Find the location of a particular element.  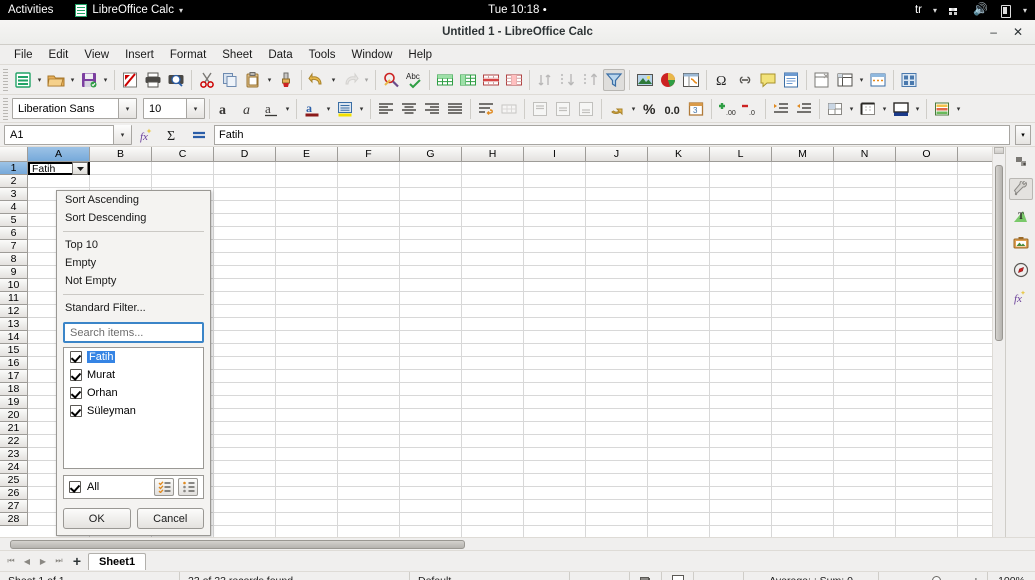

paste-icon is located at coordinates (253, 80).